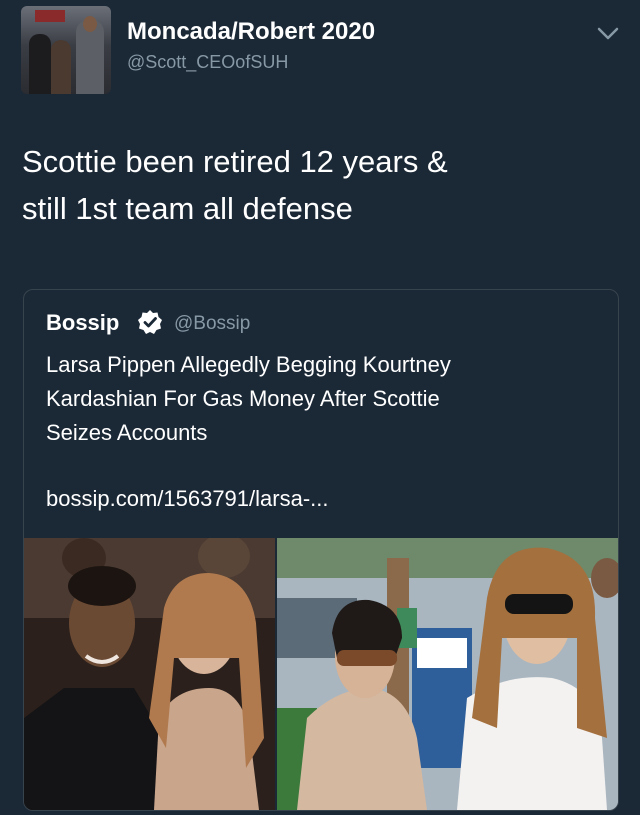 Image resolution: width=640 pixels, height=815 pixels. I want to click on quoted-author-name: Bossip, so click(82, 323).